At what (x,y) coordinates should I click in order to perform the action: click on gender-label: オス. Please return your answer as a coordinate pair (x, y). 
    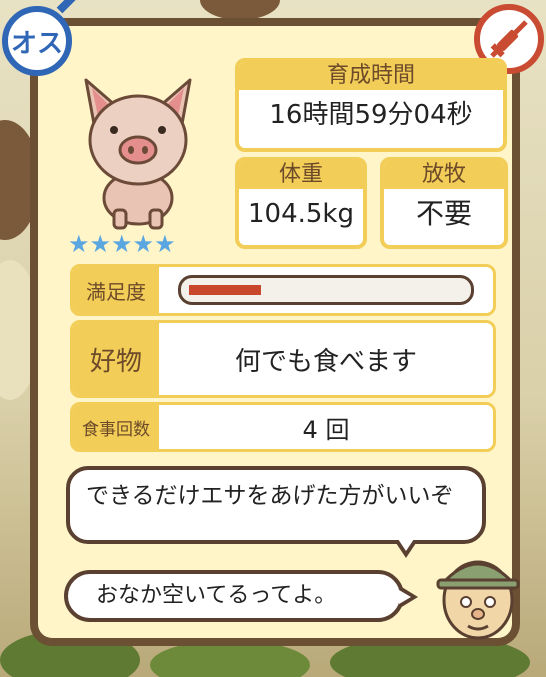
    Looking at the image, I should click on (36, 43).